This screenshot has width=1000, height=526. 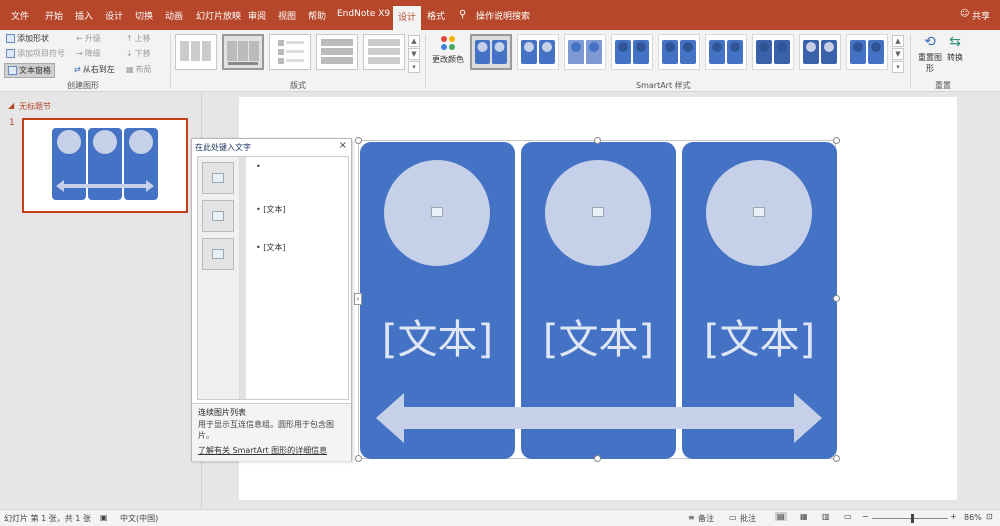 What do you see at coordinates (94, 69) in the screenshot?
I see `right-to-left-button: ⇄ 从右到左` at bounding box center [94, 69].